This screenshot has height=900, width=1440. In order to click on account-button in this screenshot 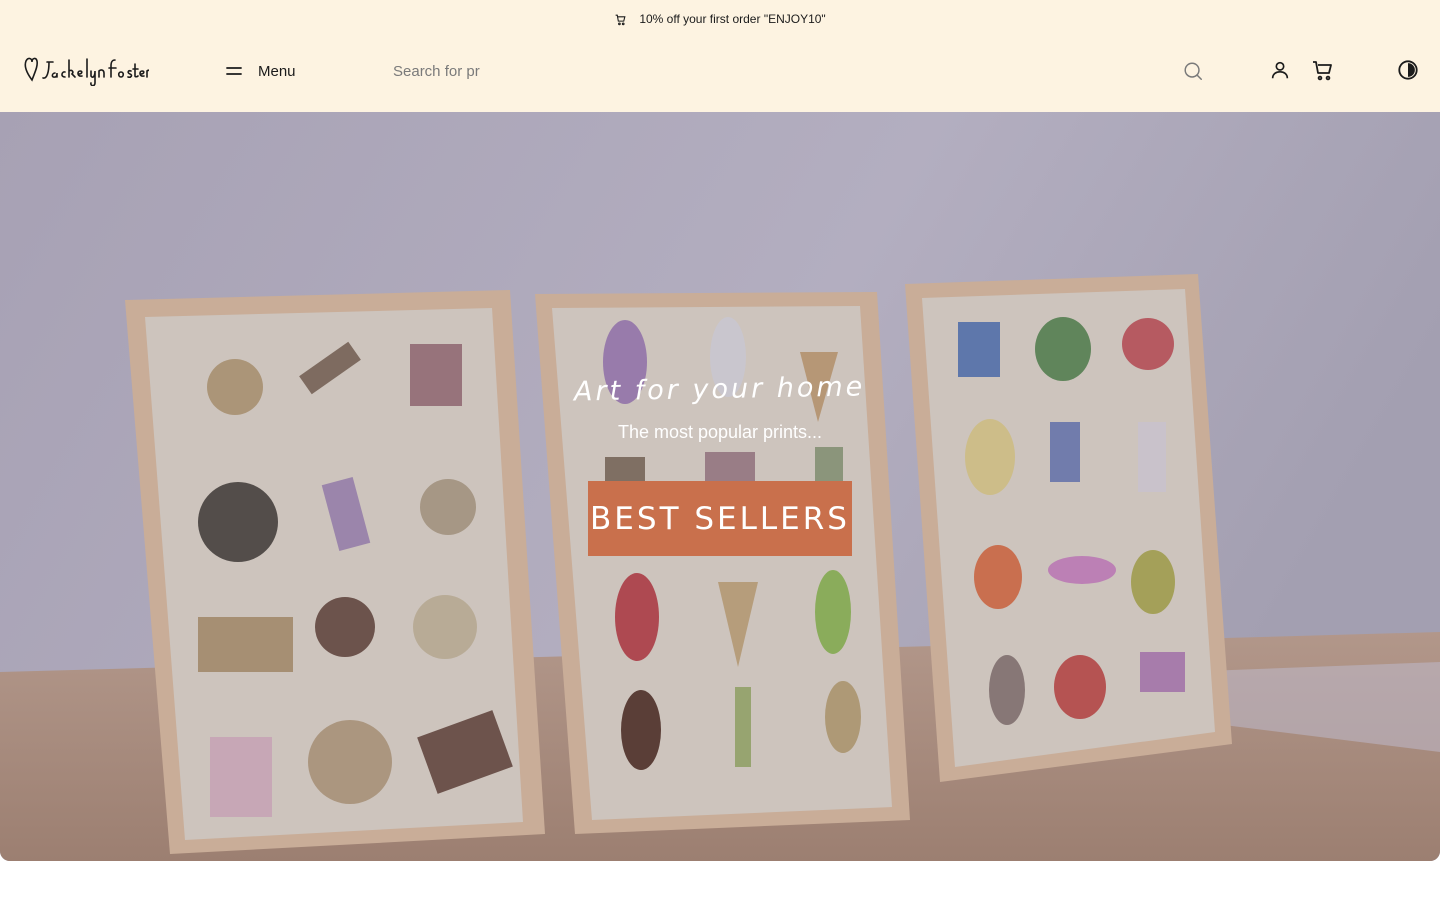, I will do `click(1280, 70)`.